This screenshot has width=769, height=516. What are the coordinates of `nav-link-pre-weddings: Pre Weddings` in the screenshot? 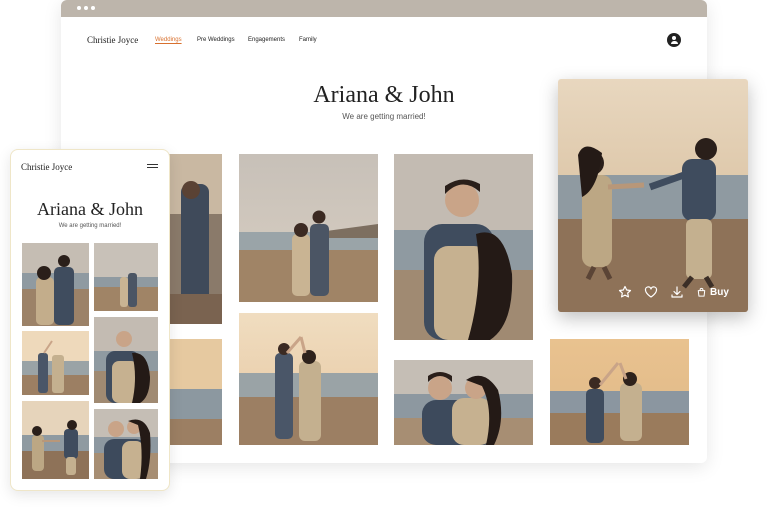 It's located at (216, 40).